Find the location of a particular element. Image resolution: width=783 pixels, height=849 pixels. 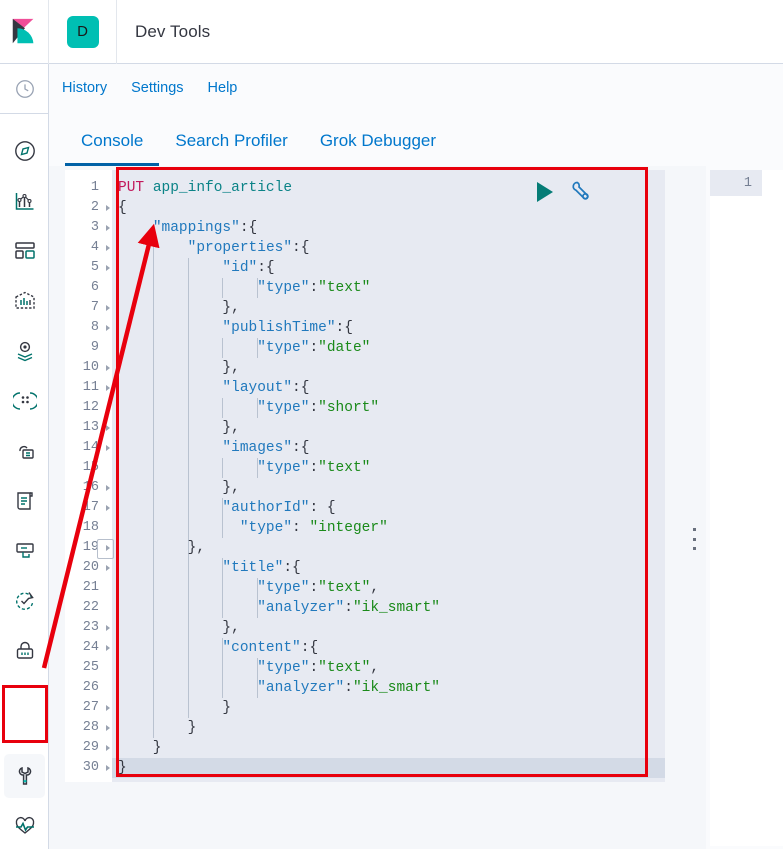

dev-tools-tabbar: Console Search Profiler Grok Debugger is located at coordinates (416, 139).